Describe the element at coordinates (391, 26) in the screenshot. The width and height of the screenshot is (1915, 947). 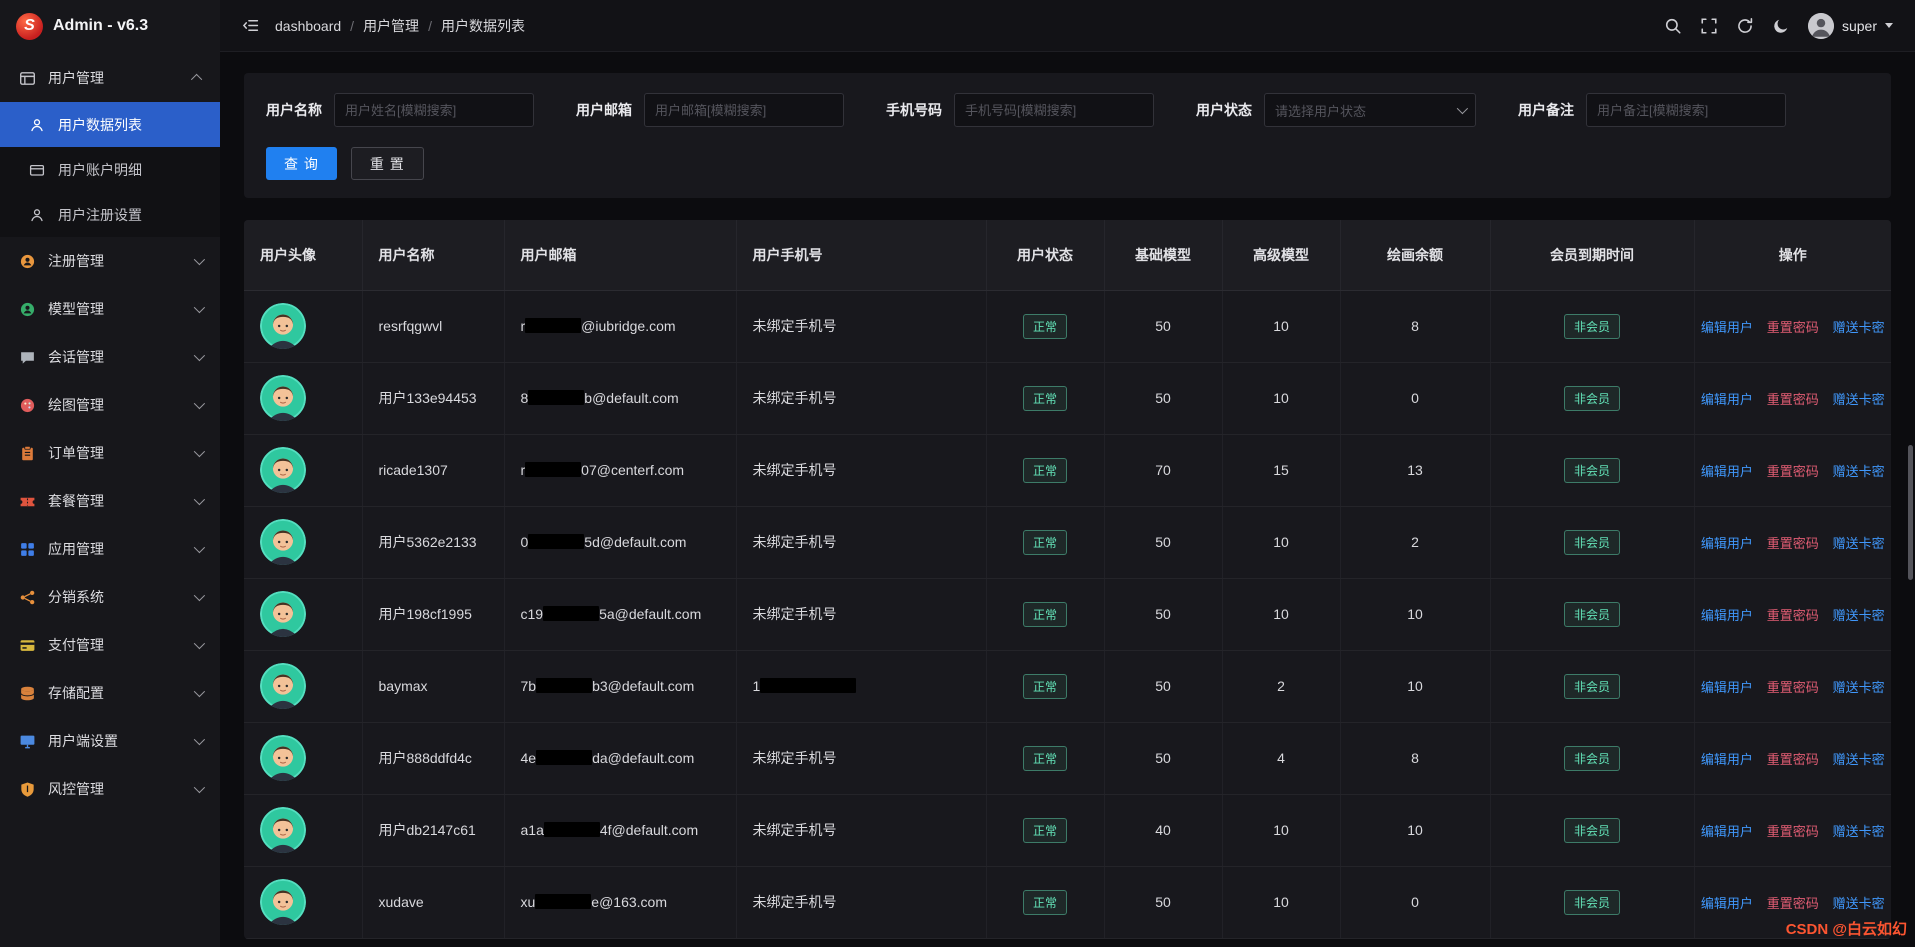
I see `breadcrumb-item: 用户管理` at that location.